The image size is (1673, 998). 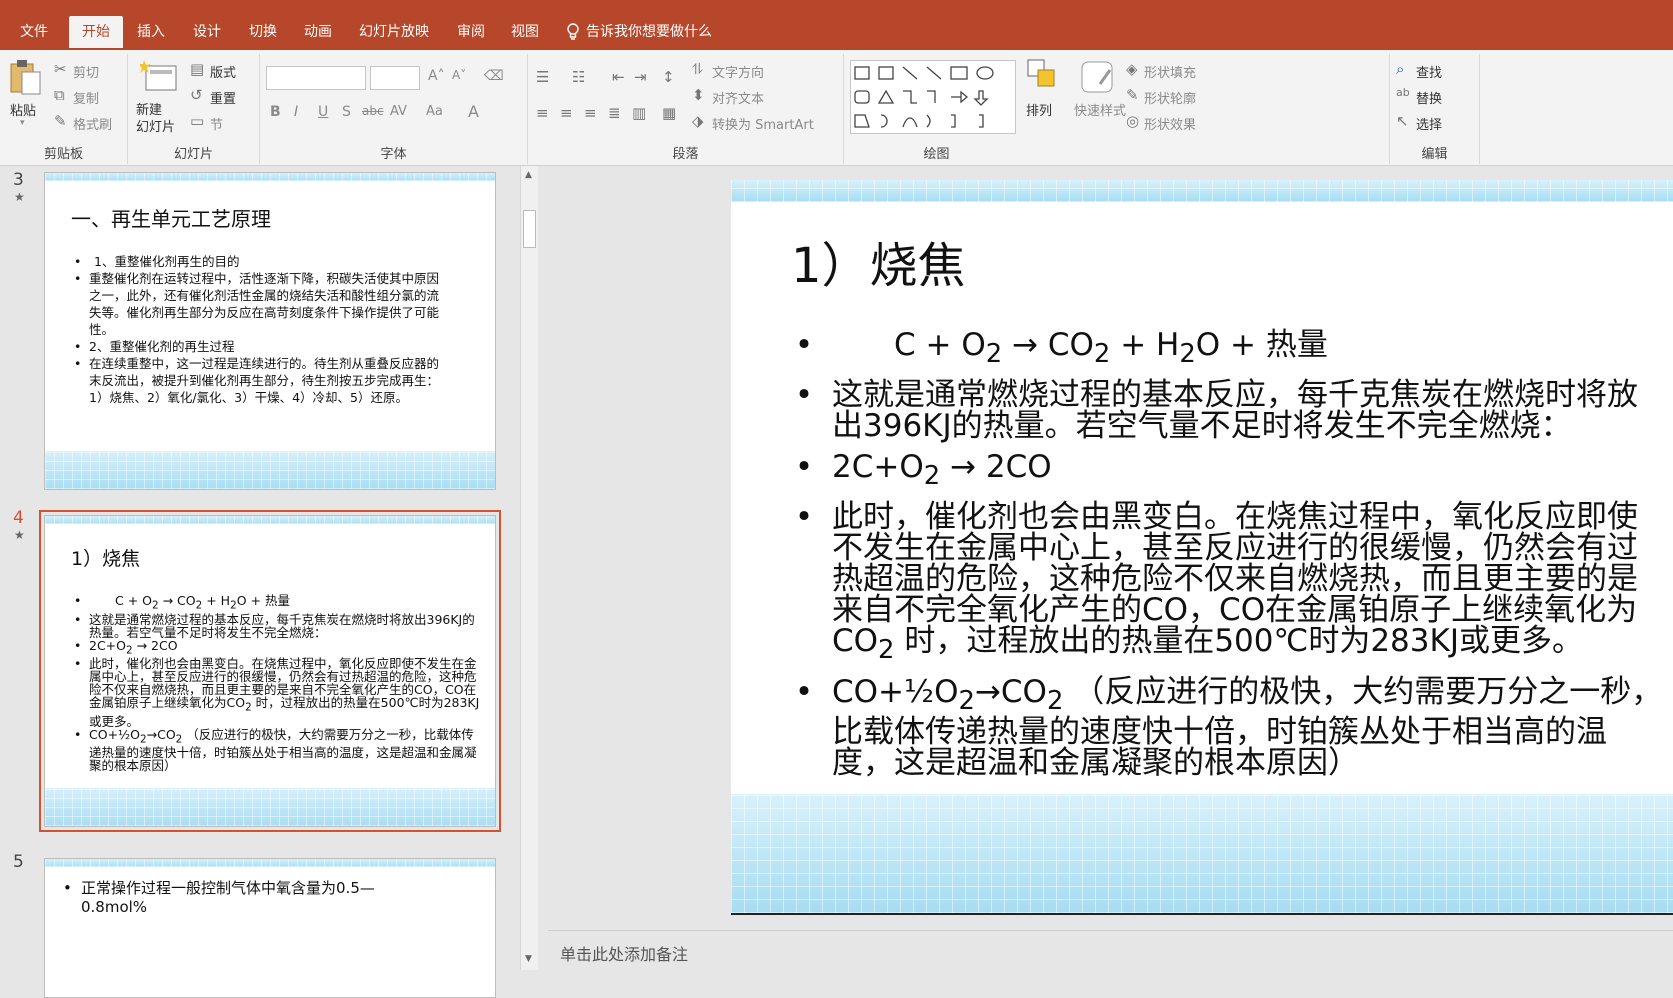 I want to click on shadow-icon: S, so click(x=346, y=112).